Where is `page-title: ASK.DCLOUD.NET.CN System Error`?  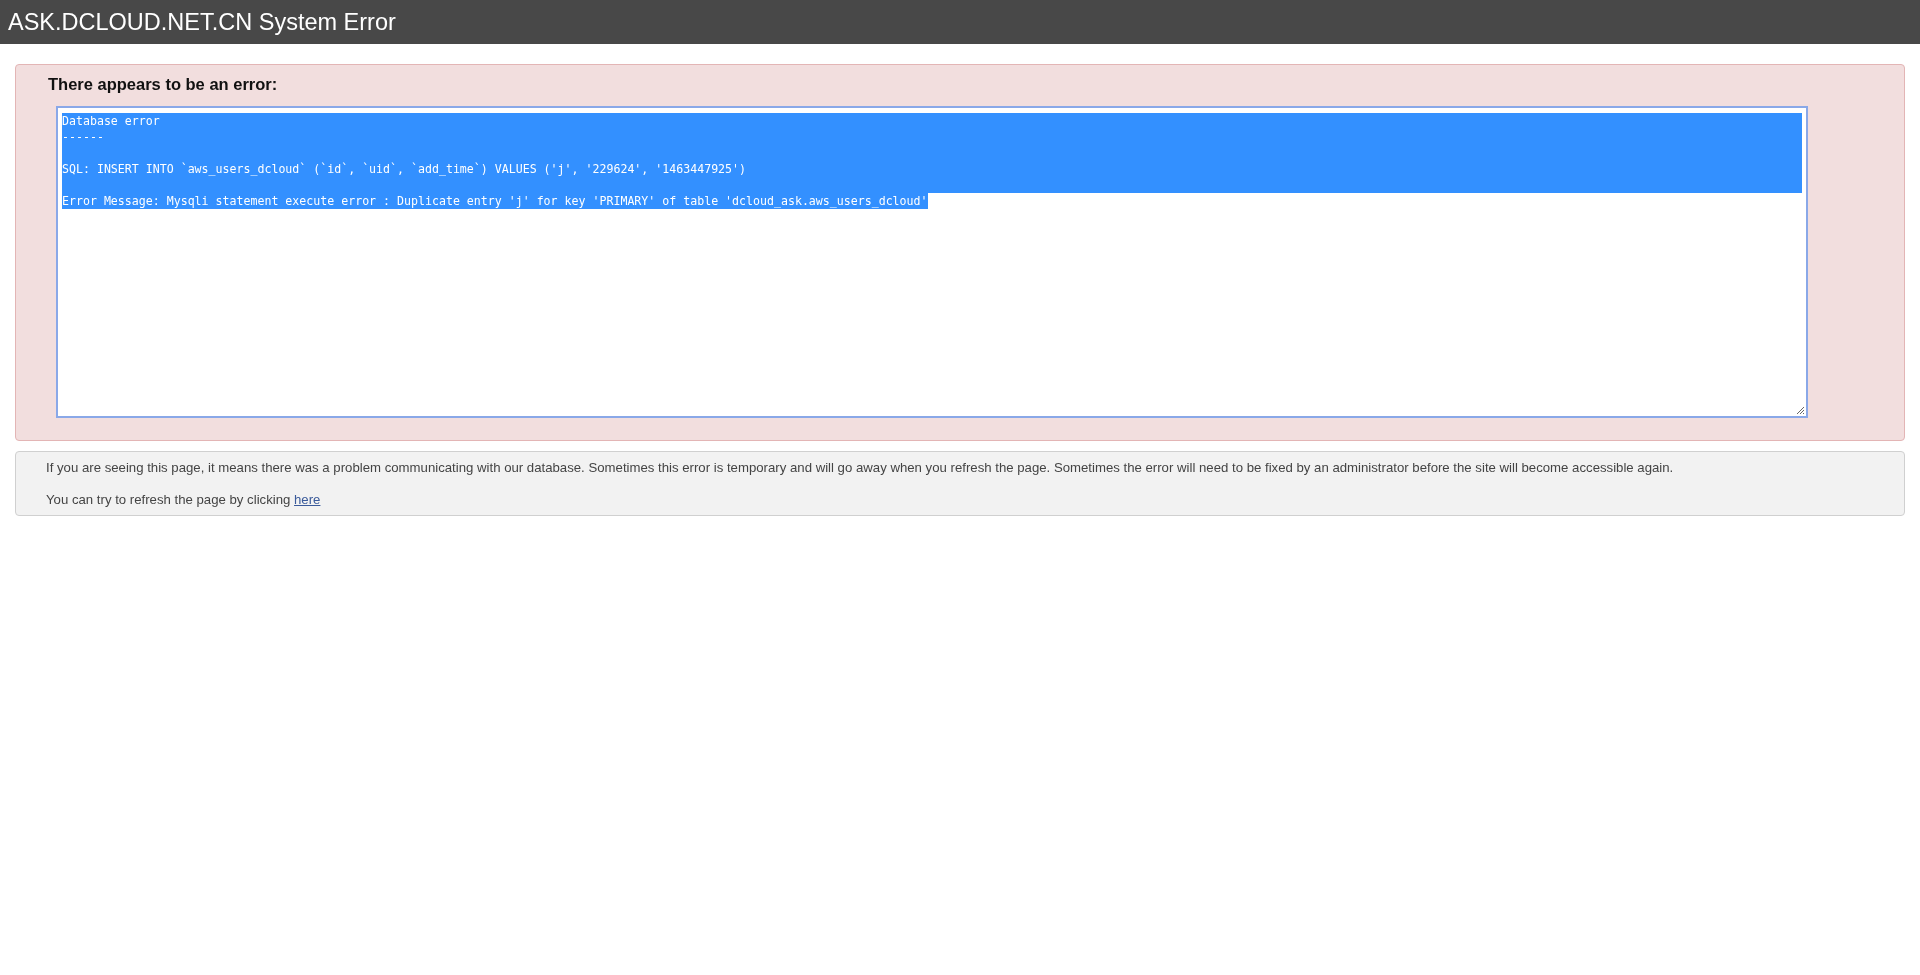
page-title: ASK.DCLOUD.NET.CN System Error is located at coordinates (202, 22).